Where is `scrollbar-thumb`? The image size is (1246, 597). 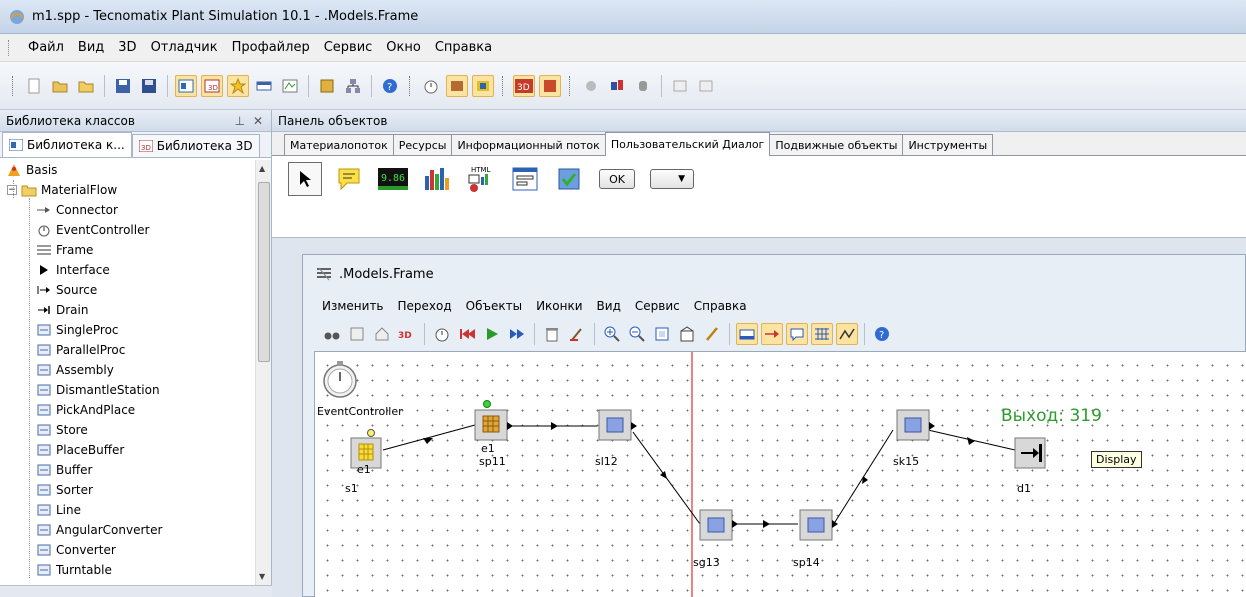
scrollbar-thumb is located at coordinates (264, 272).